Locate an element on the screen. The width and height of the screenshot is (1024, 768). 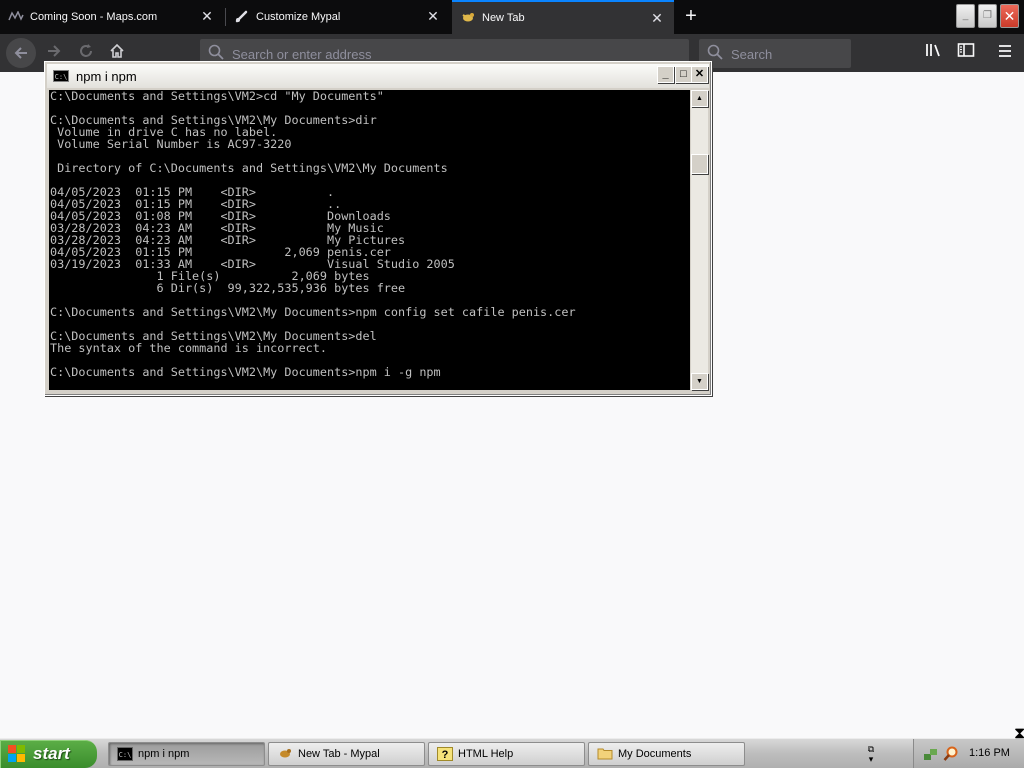
taskbar-item-html-help: ? HTML Help is located at coordinates (506, 754).